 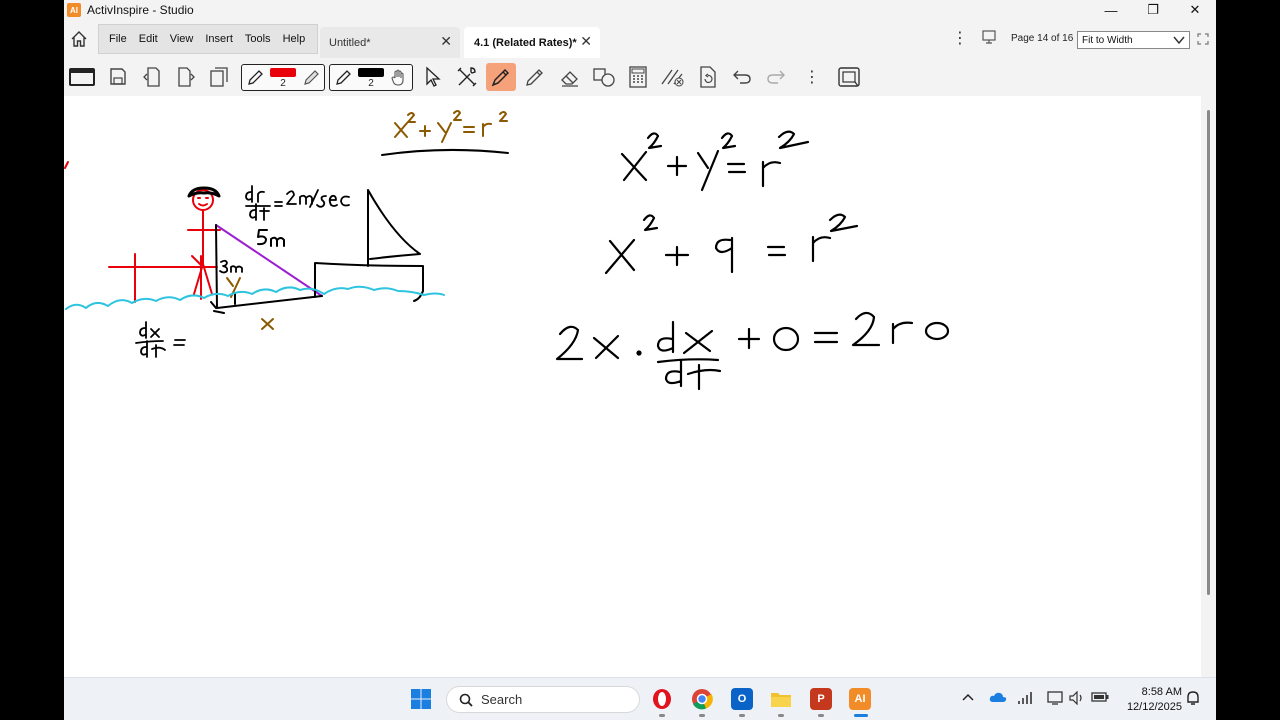 What do you see at coordinates (1195, 10) in the screenshot?
I see `close-button: ✕` at bounding box center [1195, 10].